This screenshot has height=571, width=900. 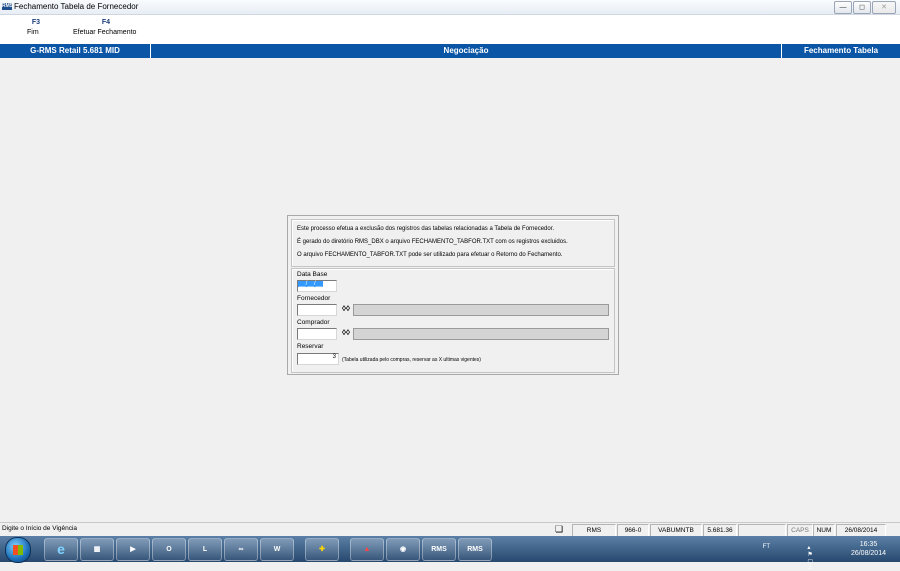 What do you see at coordinates (8, 6) in the screenshot?
I see `rms-app-icon: RMS` at bounding box center [8, 6].